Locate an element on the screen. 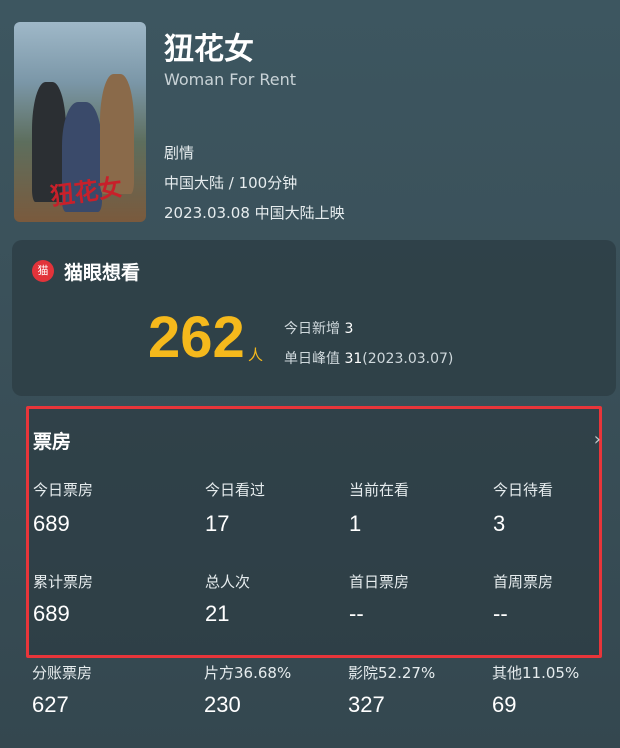 This screenshot has width=620, height=748. stat-value: 3 is located at coordinates (499, 523).